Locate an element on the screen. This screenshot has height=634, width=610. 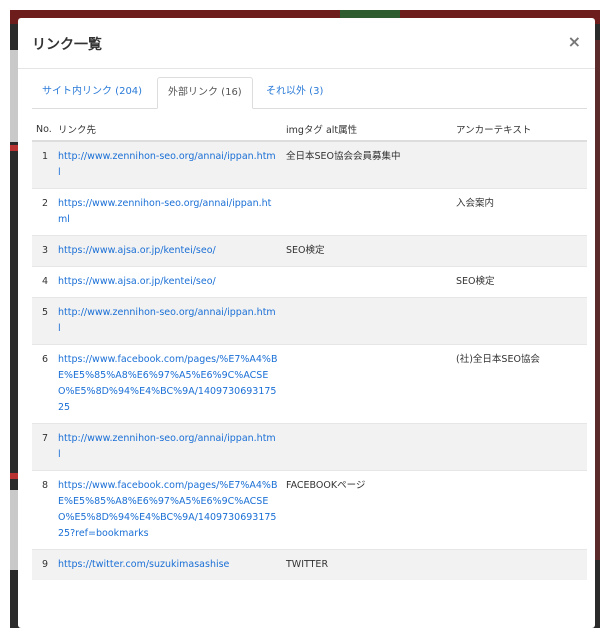
tab-other-links: それ以外 (3) is located at coordinates (294, 92).